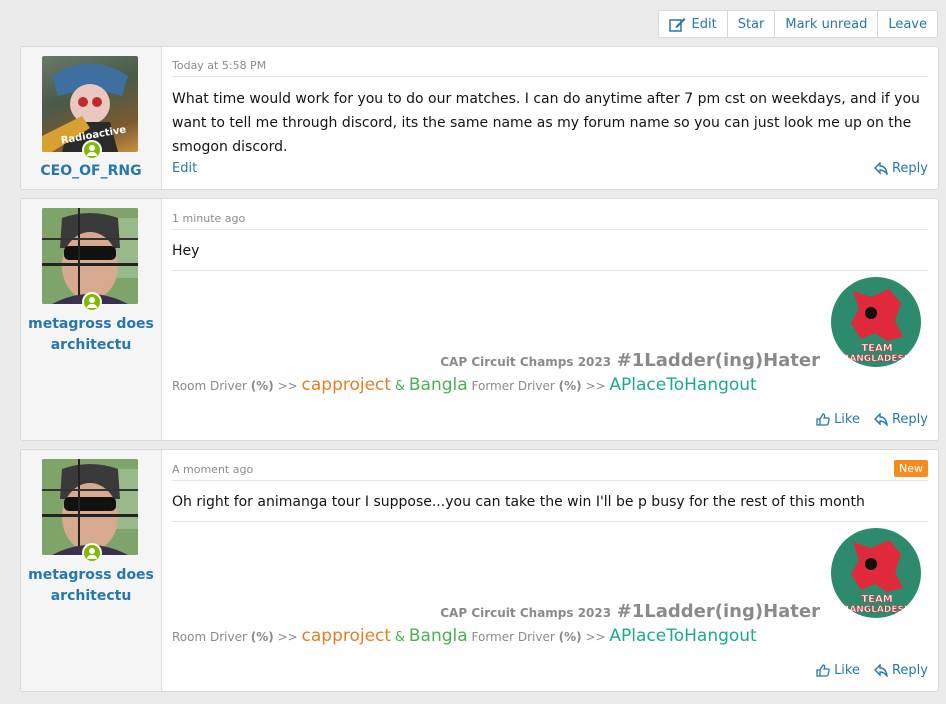  I want to click on star-label: Star, so click(751, 24).